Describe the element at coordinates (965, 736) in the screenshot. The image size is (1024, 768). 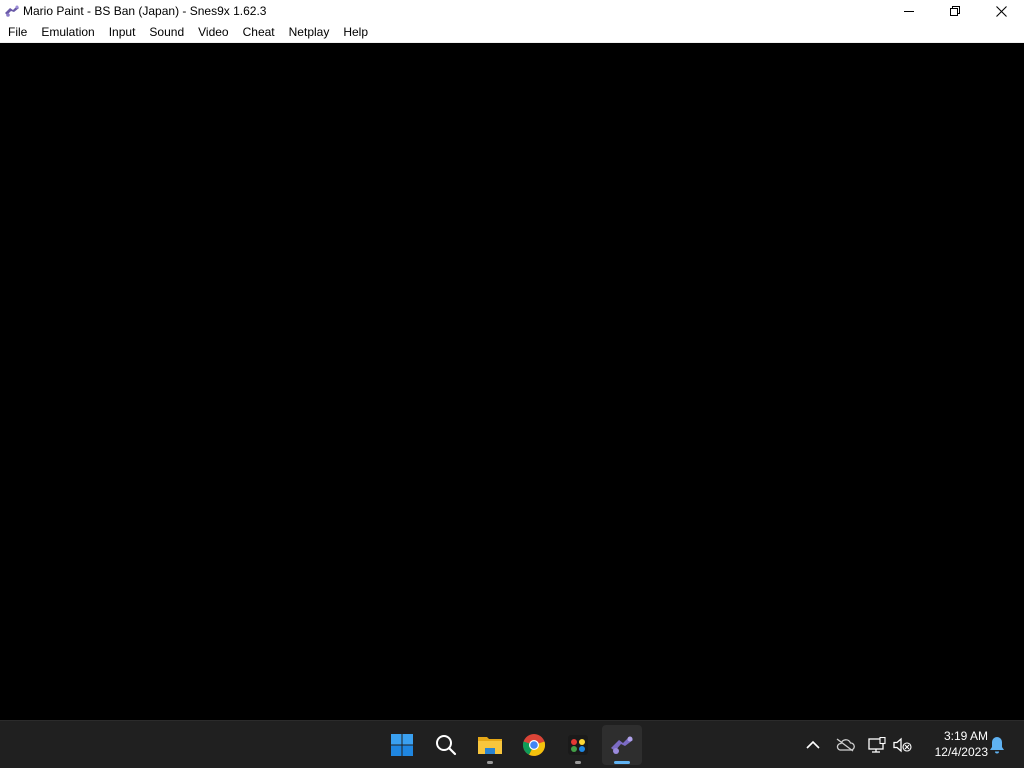
I see `clock-time: 3:19 AM` at that location.